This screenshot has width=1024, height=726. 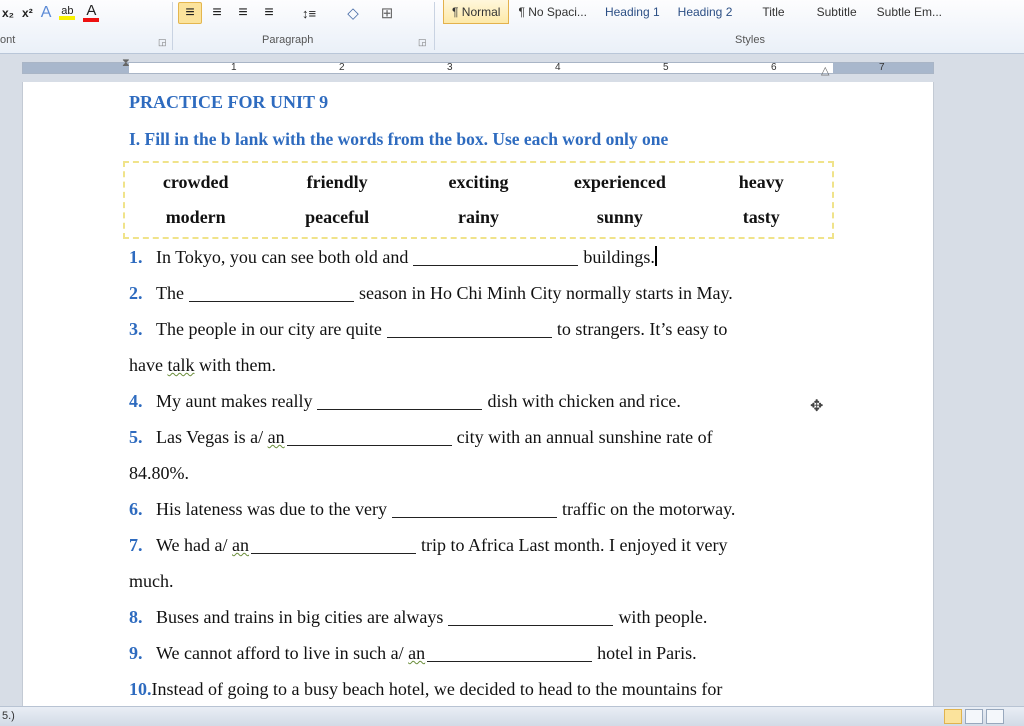 What do you see at coordinates (136, 545) in the screenshot?
I see `question-number: 7.` at bounding box center [136, 545].